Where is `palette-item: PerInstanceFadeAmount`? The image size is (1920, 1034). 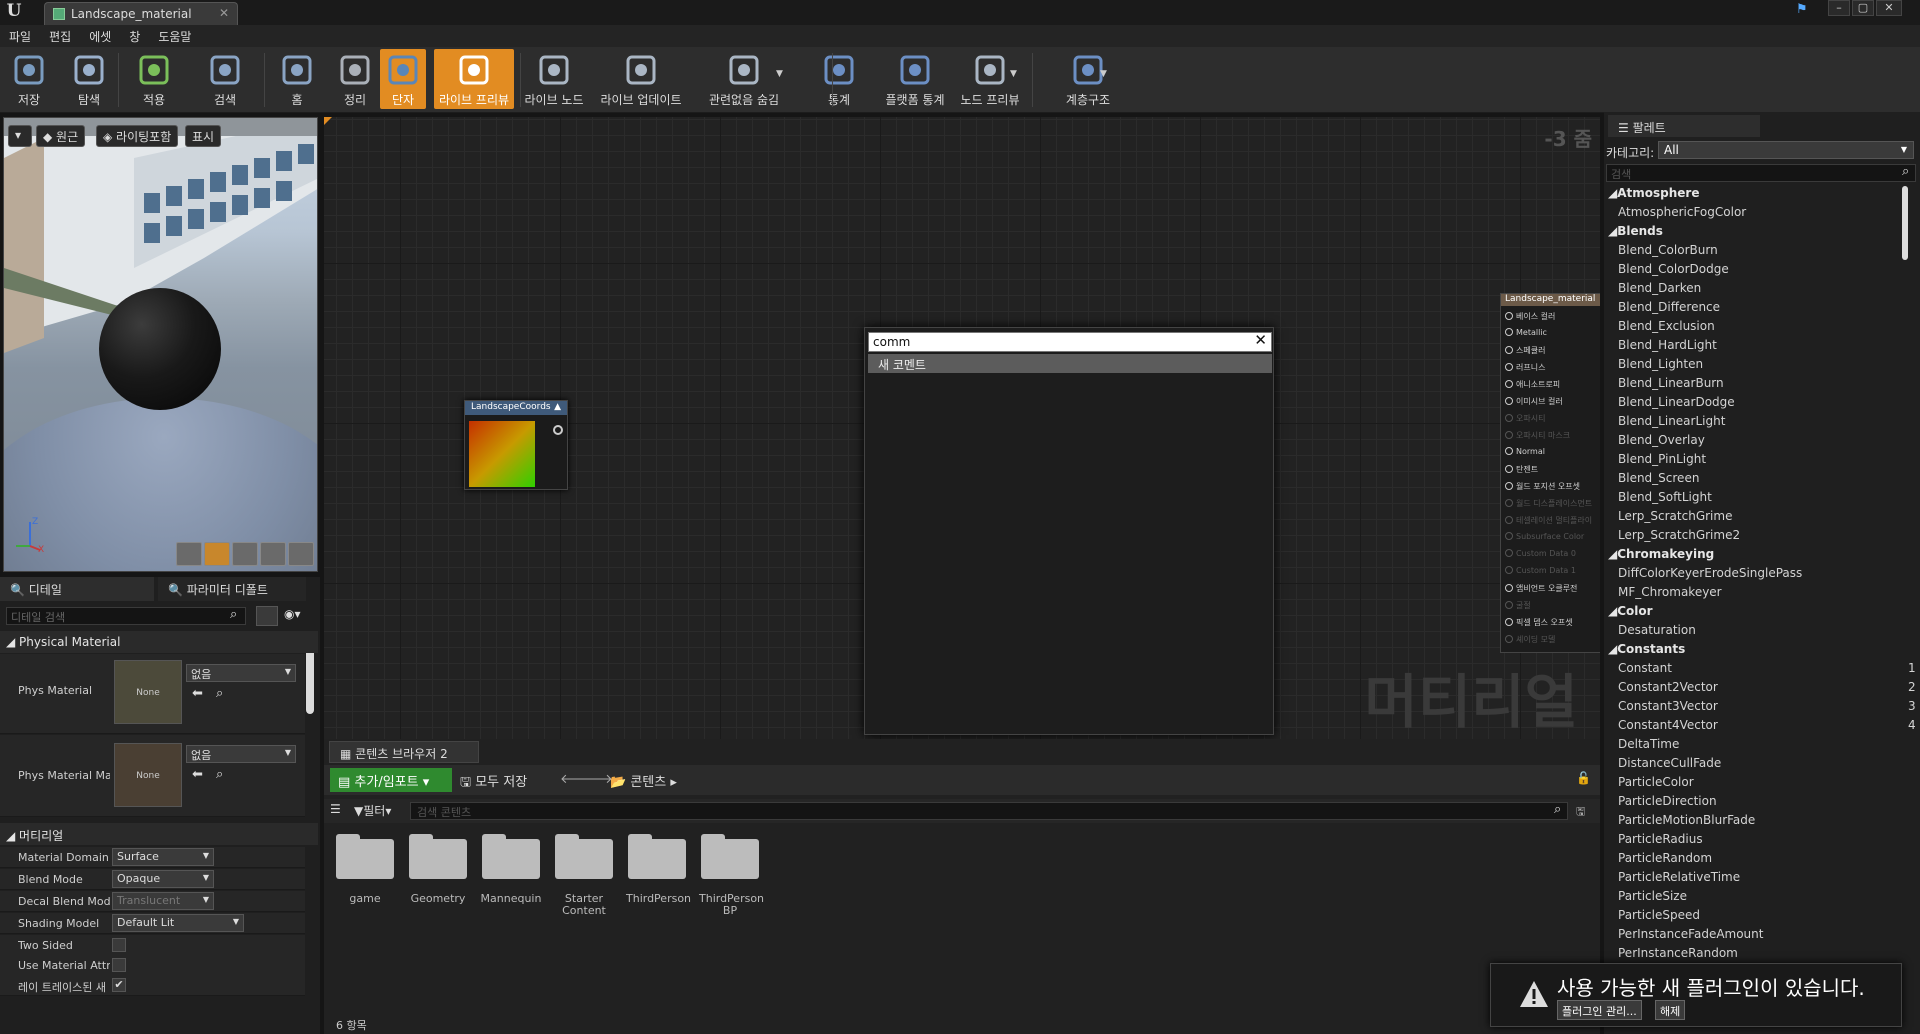
palette-item: PerInstanceFadeAmount is located at coordinates (1690, 934).